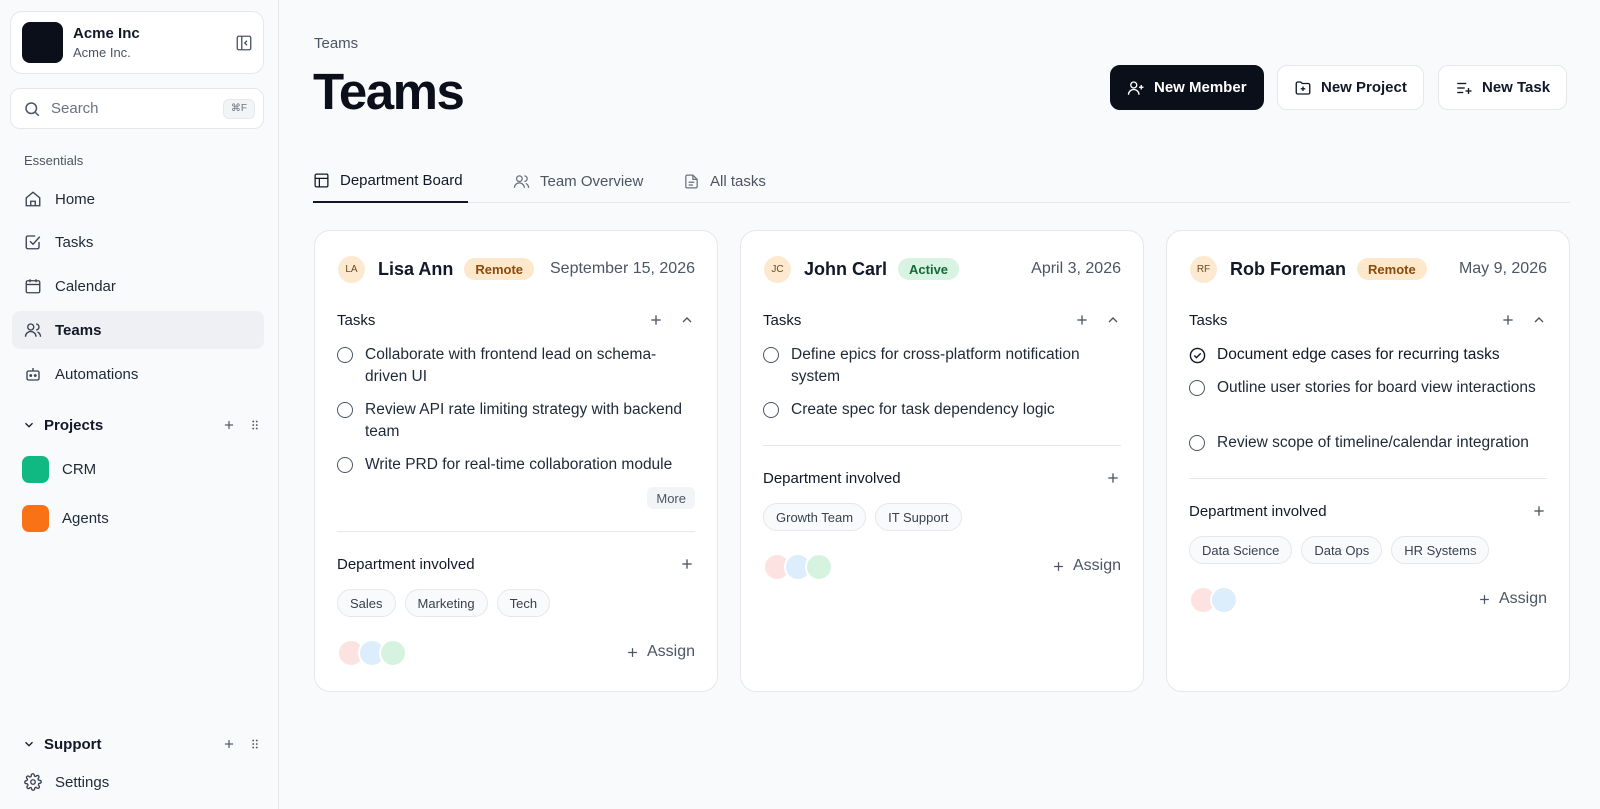  Describe the element at coordinates (336, 43) in the screenshot. I see `breadcrumb: Teams` at that location.